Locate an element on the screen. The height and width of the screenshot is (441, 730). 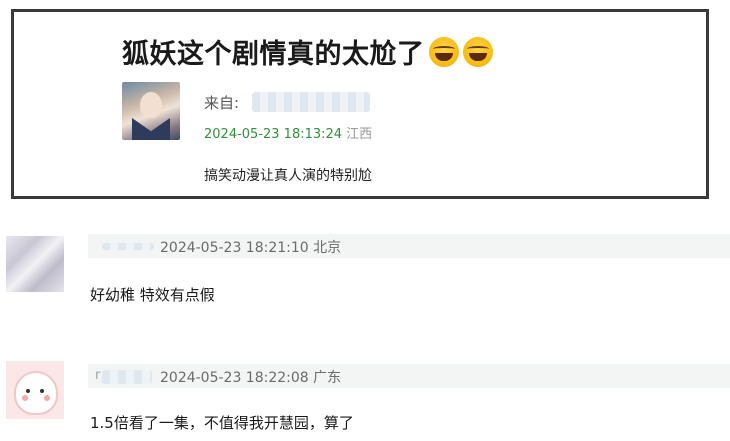
avatar-collar is located at coordinates (151, 129).